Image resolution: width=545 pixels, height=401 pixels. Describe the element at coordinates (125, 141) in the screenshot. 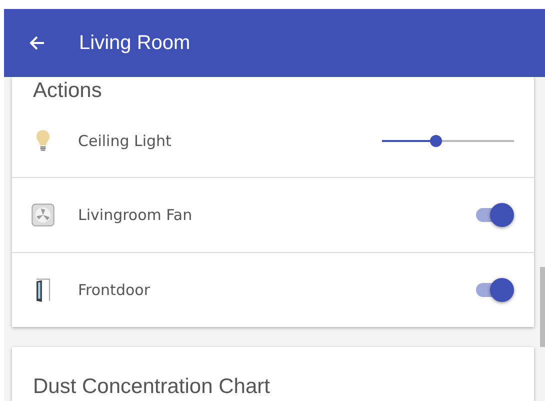

I see `device-label: Ceiling Light` at that location.